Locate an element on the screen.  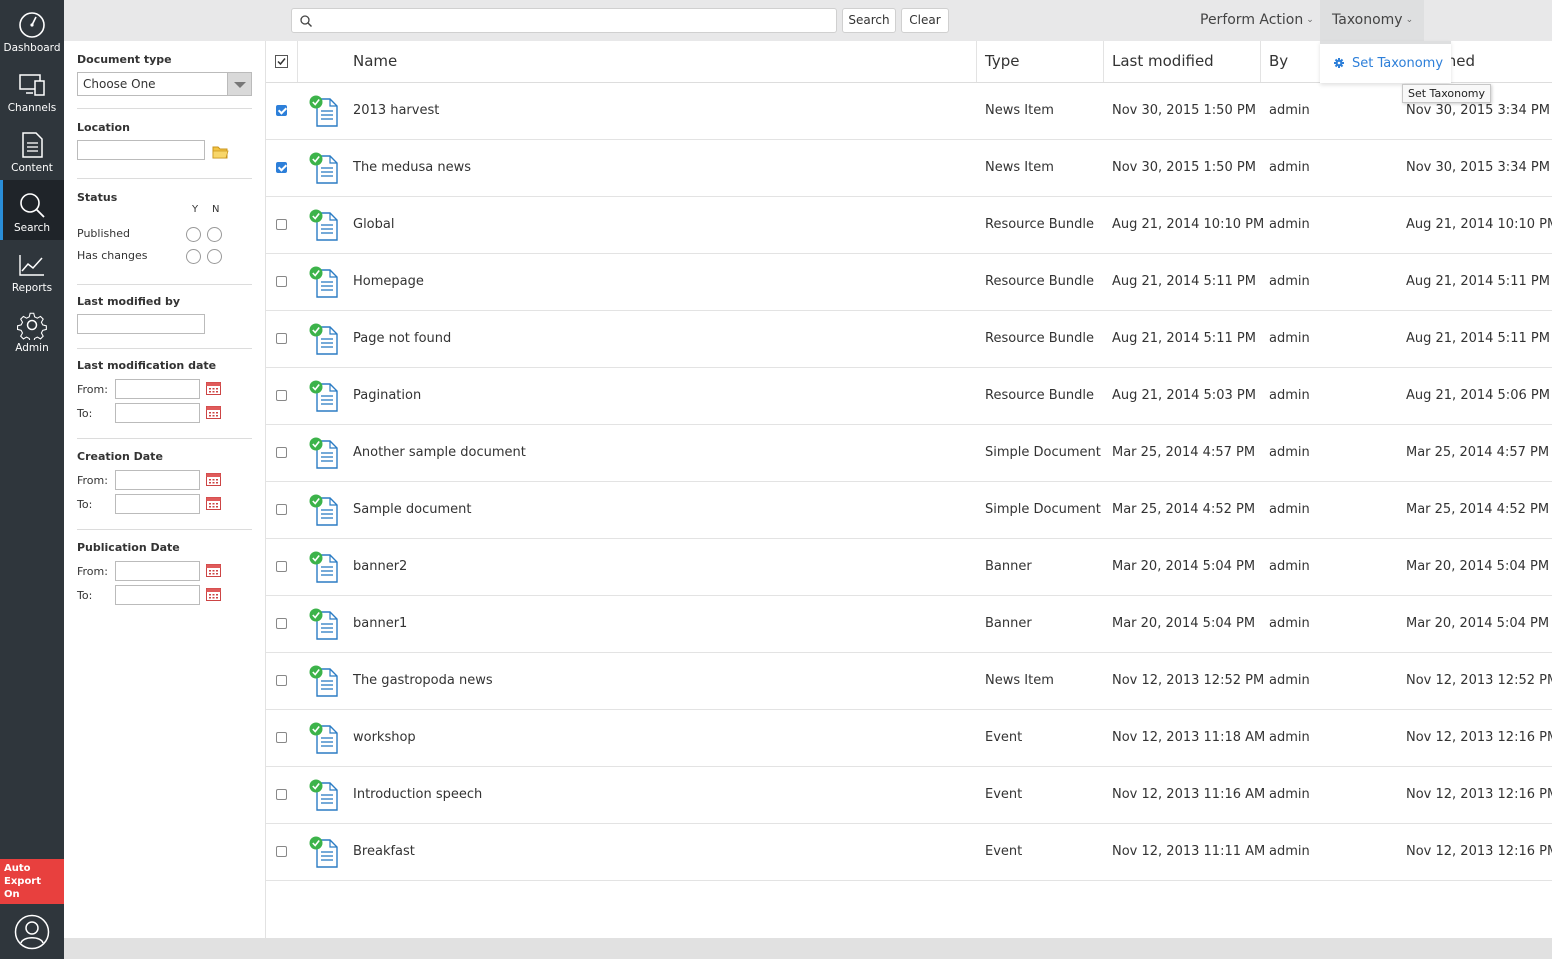
nav-item-dashboard: Dashboard is located at coordinates (32, 30).